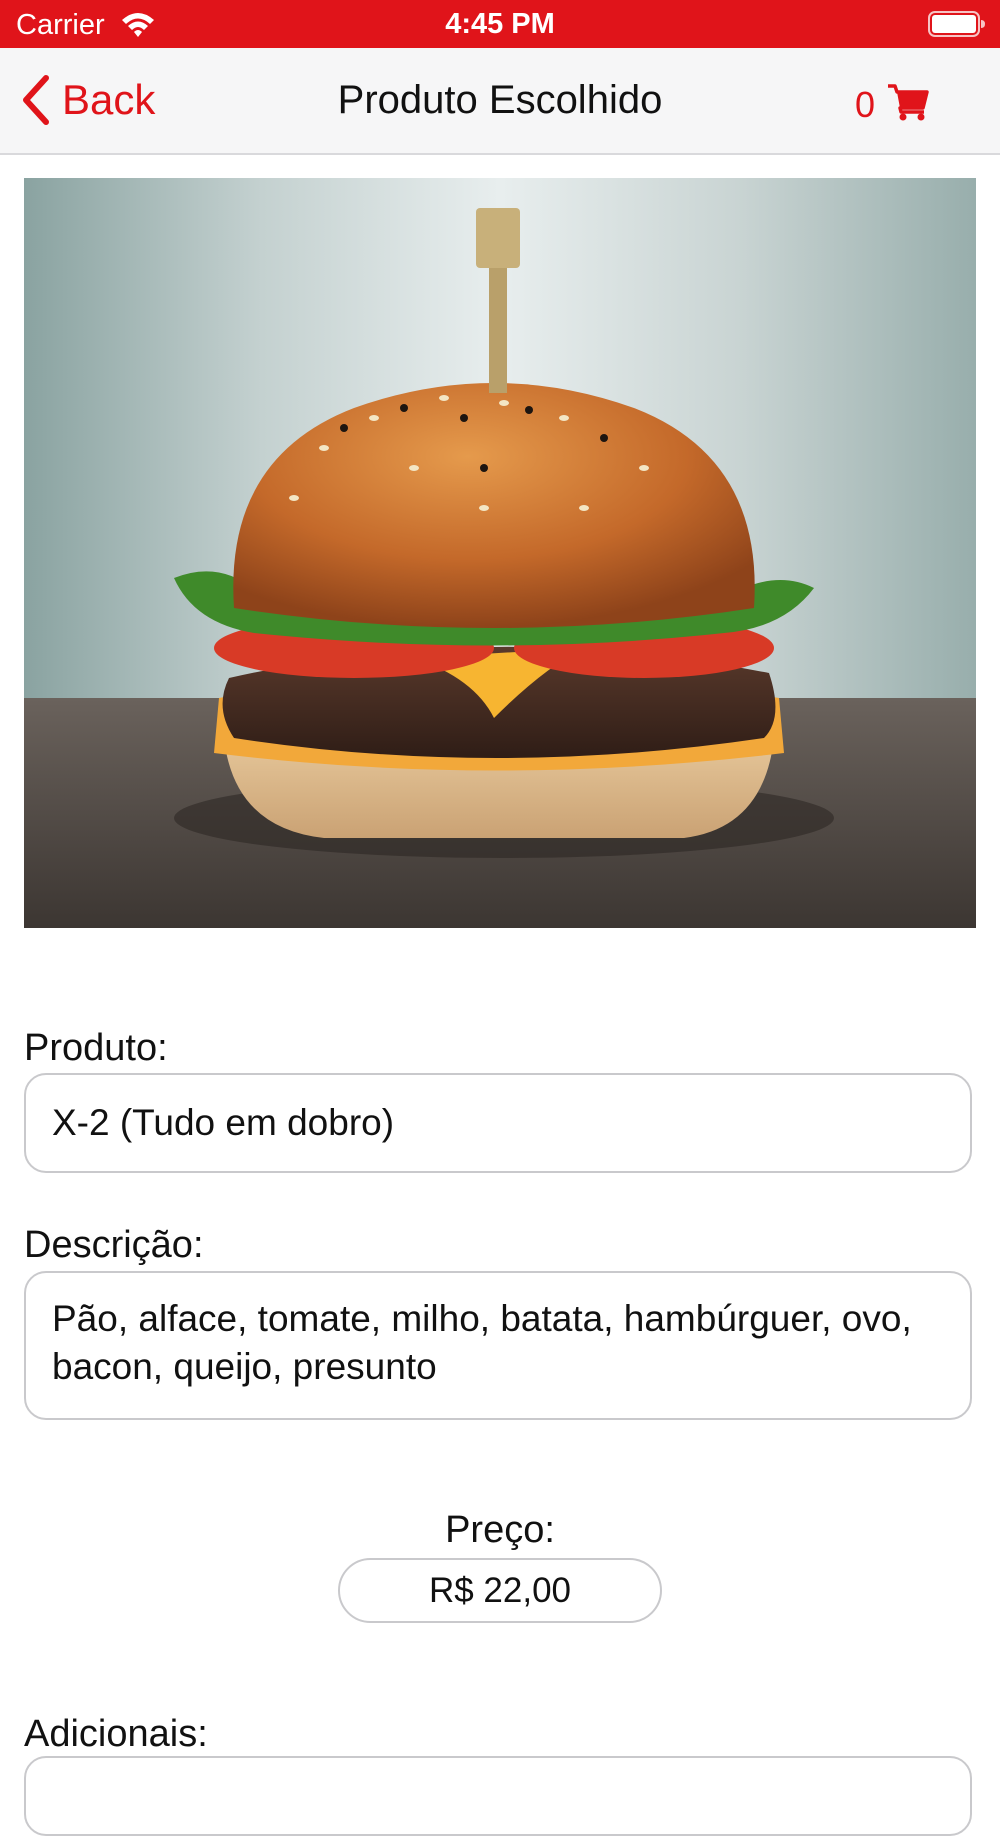  What do you see at coordinates (498, 1796) in the screenshot?
I see `extras-field` at bounding box center [498, 1796].